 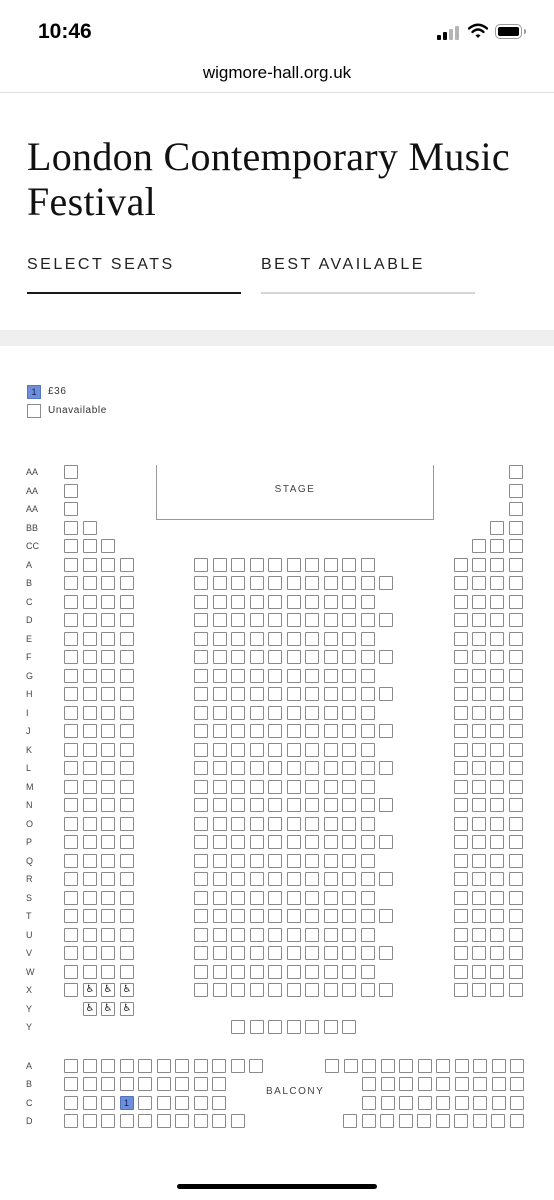 What do you see at coordinates (29, 657) in the screenshot?
I see `row-label-f: F` at bounding box center [29, 657].